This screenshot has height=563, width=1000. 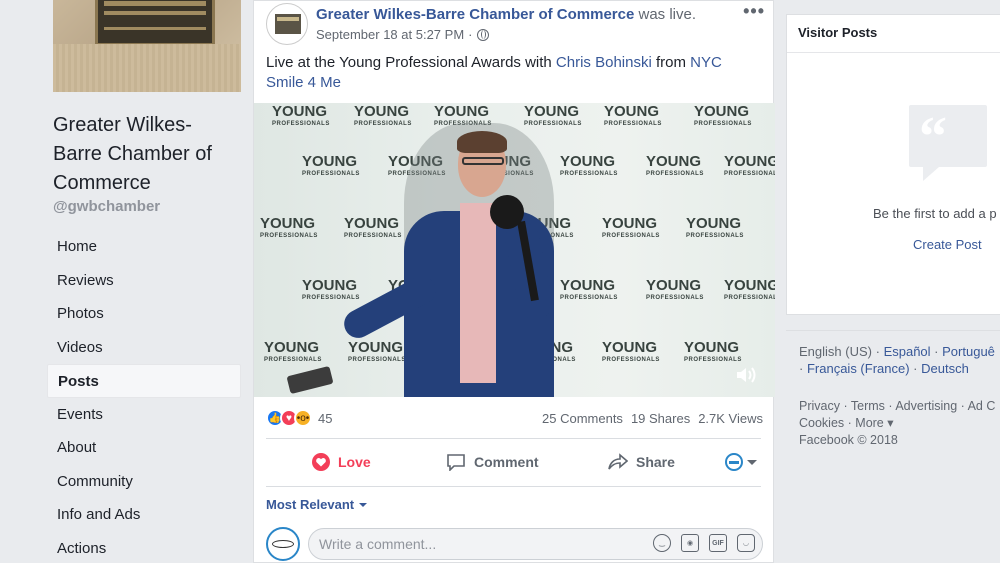 I want to click on phone-in-hand, so click(x=310, y=380).